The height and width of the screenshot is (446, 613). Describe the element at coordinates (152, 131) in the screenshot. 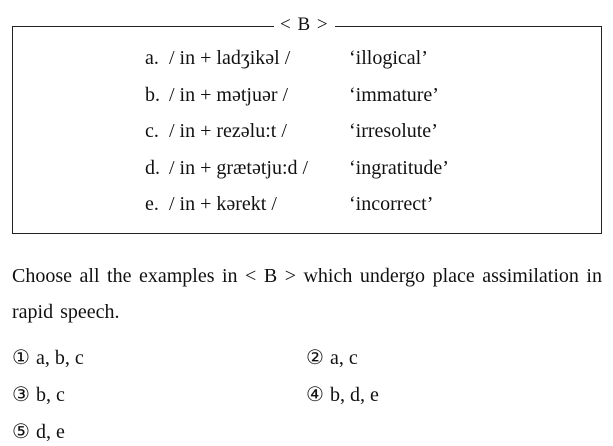

I see `example-letter: c.` at that location.